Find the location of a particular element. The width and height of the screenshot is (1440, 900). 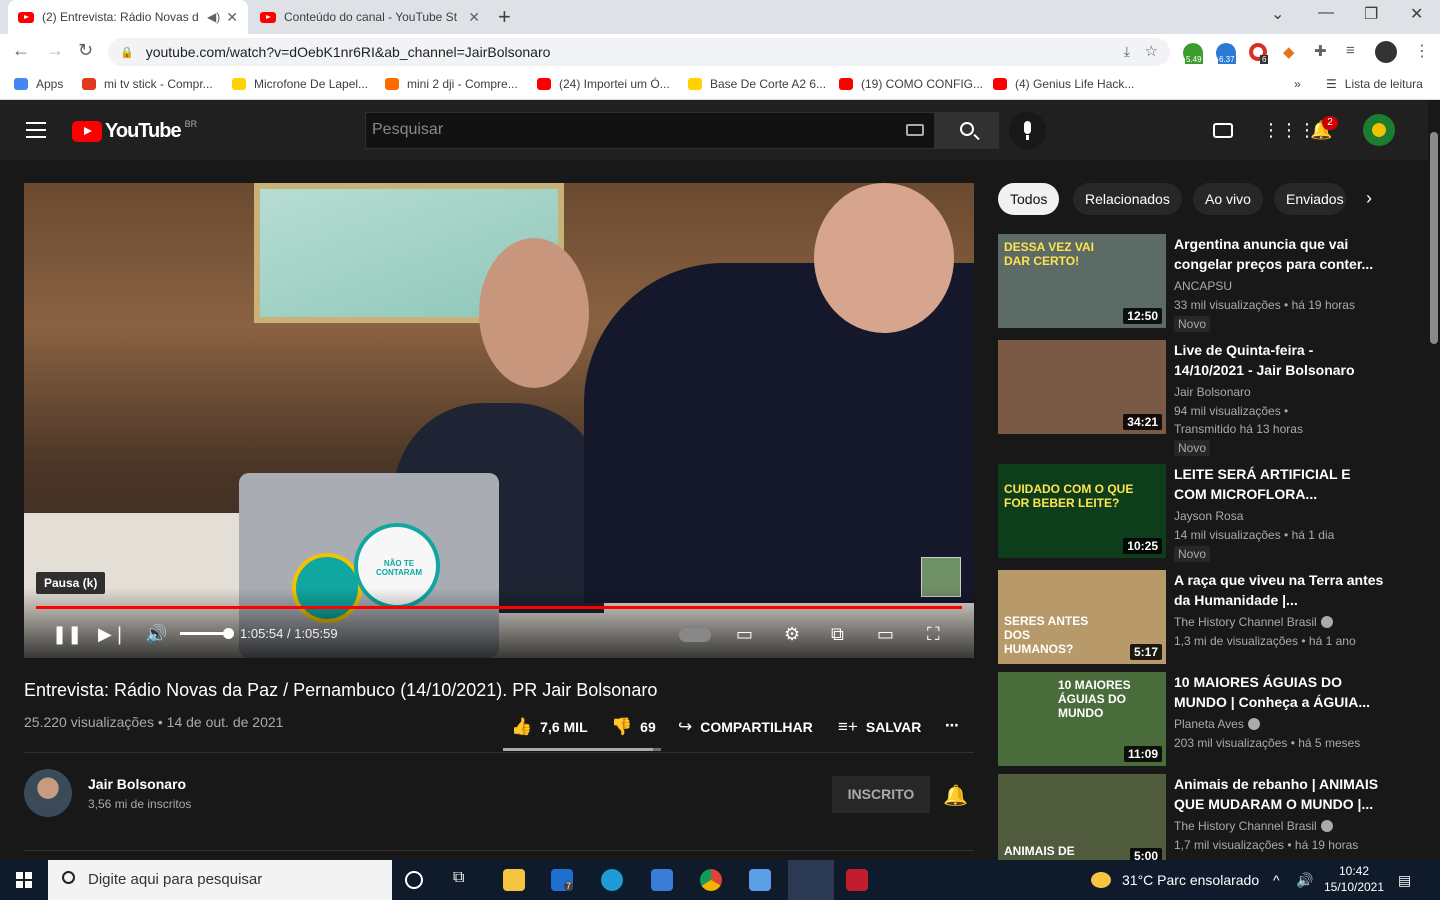

chip-ao-vivo: Ao vivo is located at coordinates (1228, 199).